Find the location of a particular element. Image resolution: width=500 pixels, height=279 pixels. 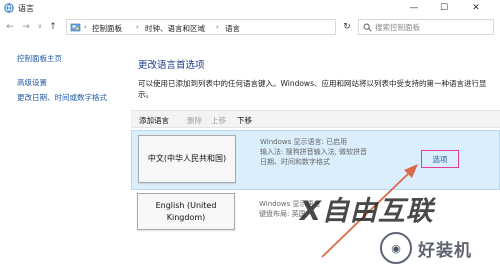

maximize-button: ☐ is located at coordinates (444, 8).